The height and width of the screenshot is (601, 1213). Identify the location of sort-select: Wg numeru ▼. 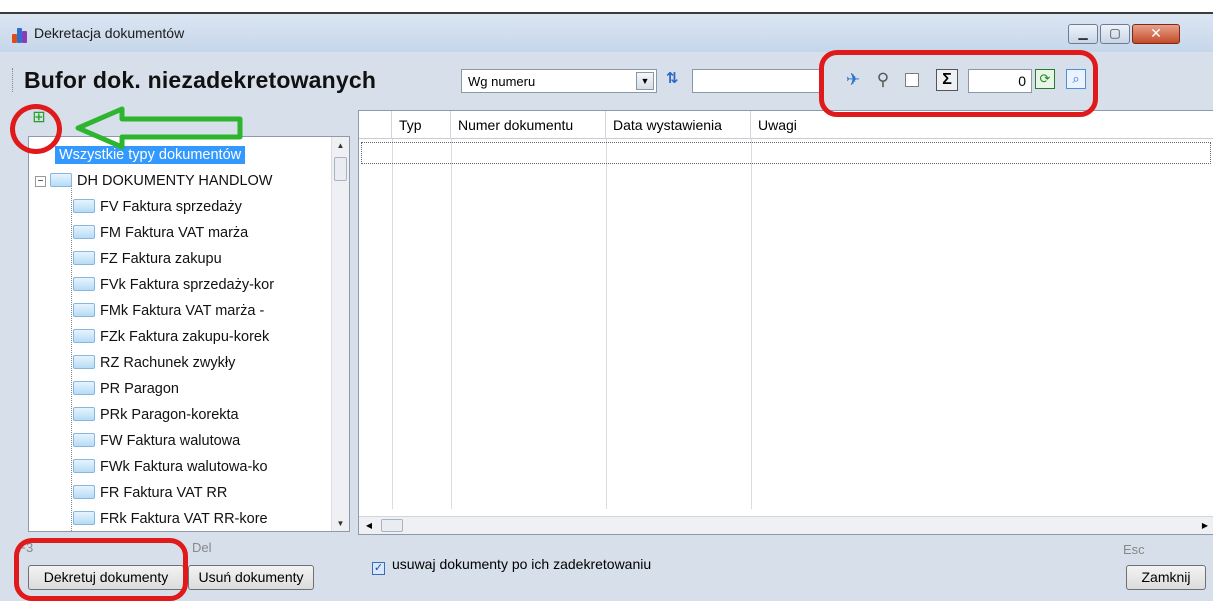
(559, 81).